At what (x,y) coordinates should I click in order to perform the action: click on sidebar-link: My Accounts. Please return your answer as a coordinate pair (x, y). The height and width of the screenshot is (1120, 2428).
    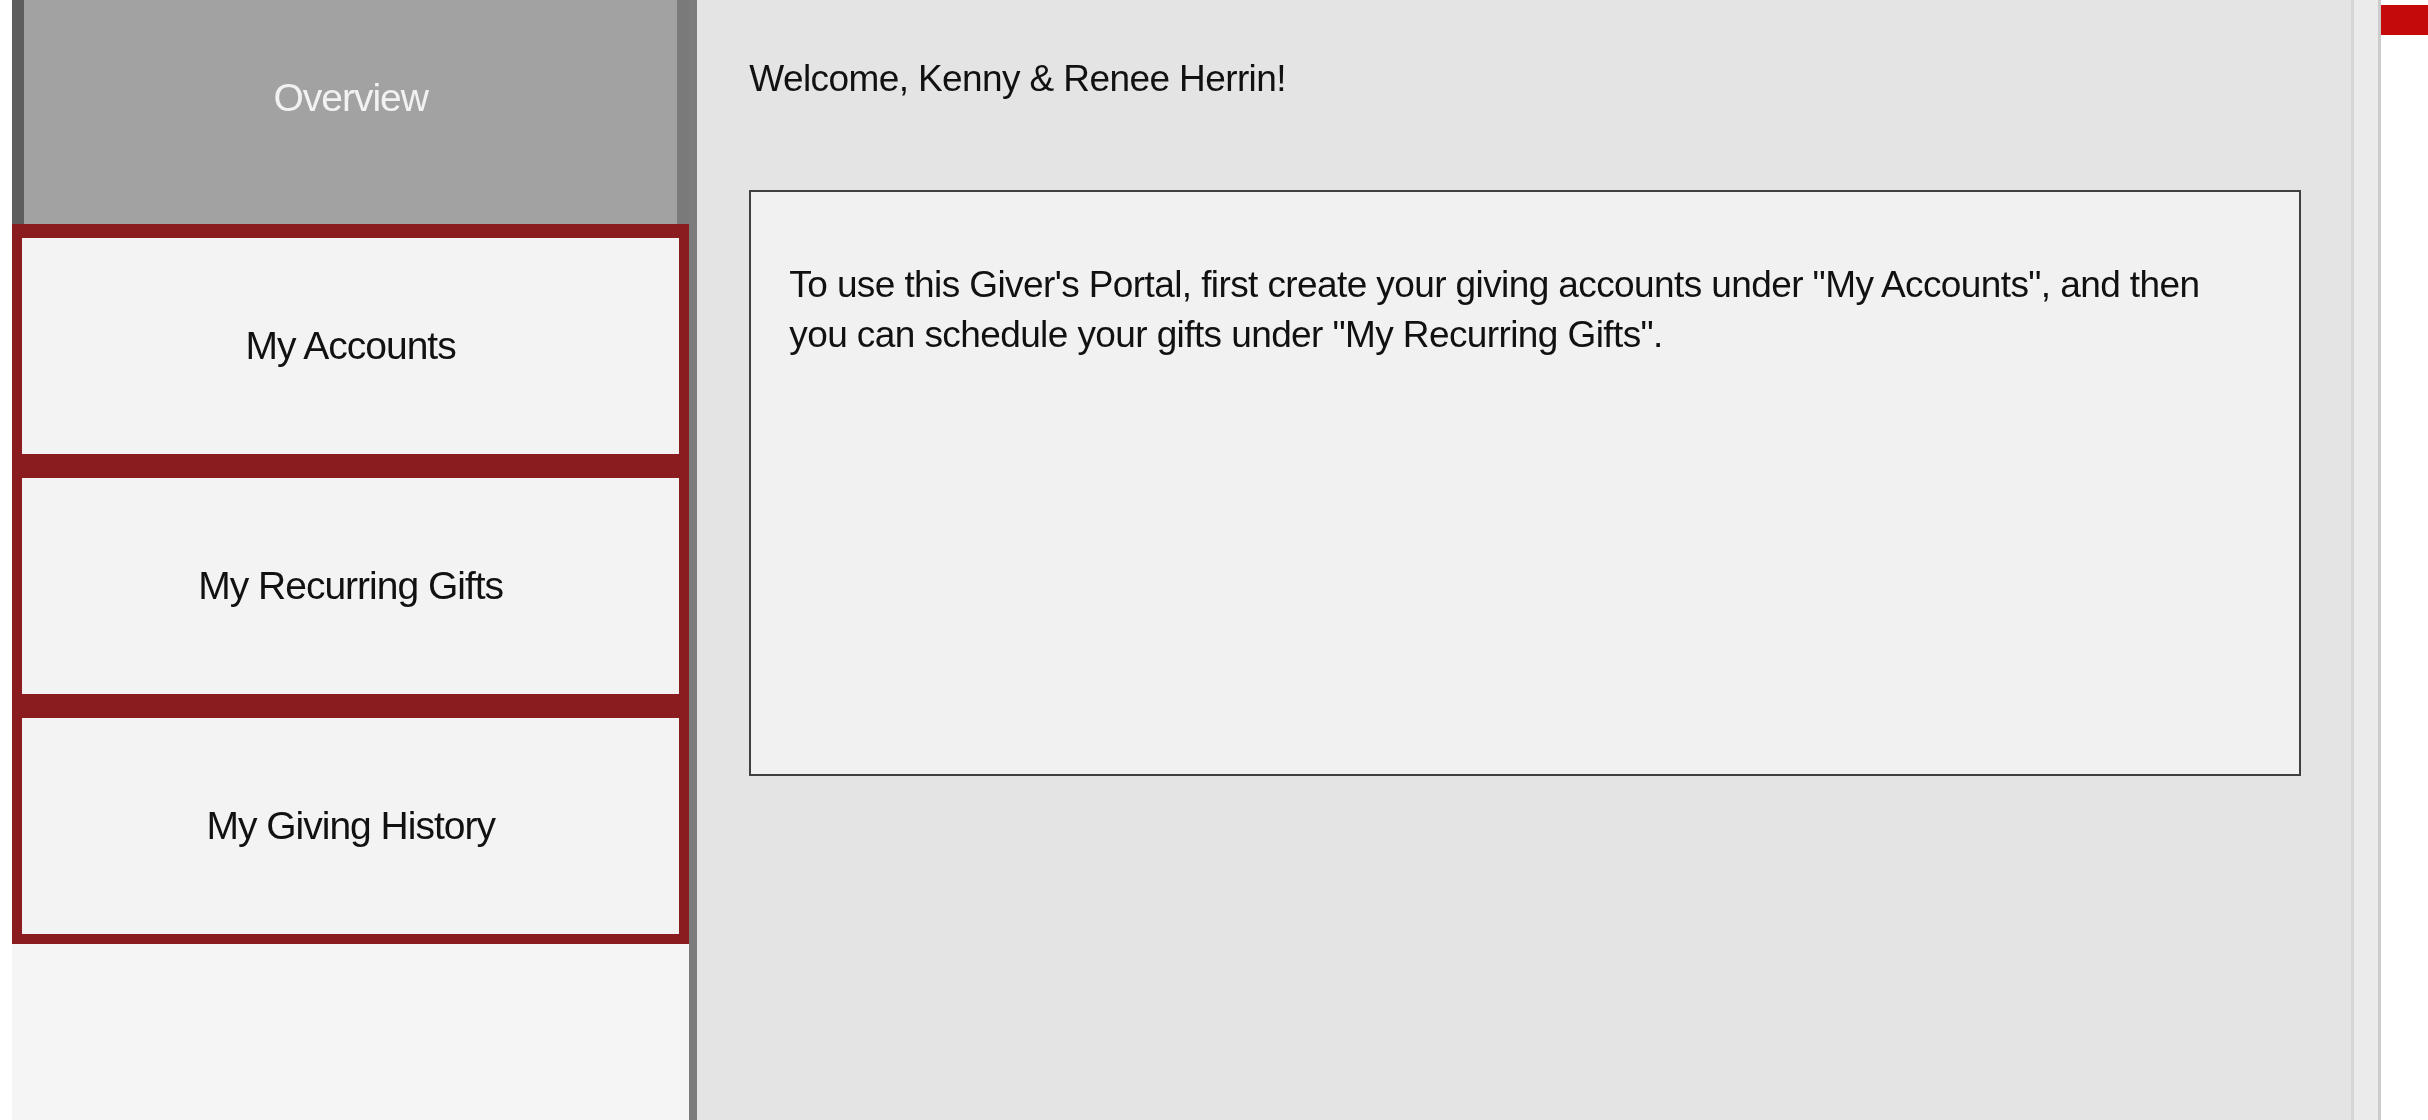
    Looking at the image, I should click on (351, 344).